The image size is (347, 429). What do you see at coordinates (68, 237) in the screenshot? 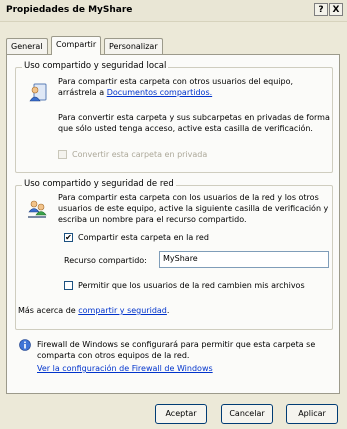
I see `share-checkbox: ✔` at bounding box center [68, 237].